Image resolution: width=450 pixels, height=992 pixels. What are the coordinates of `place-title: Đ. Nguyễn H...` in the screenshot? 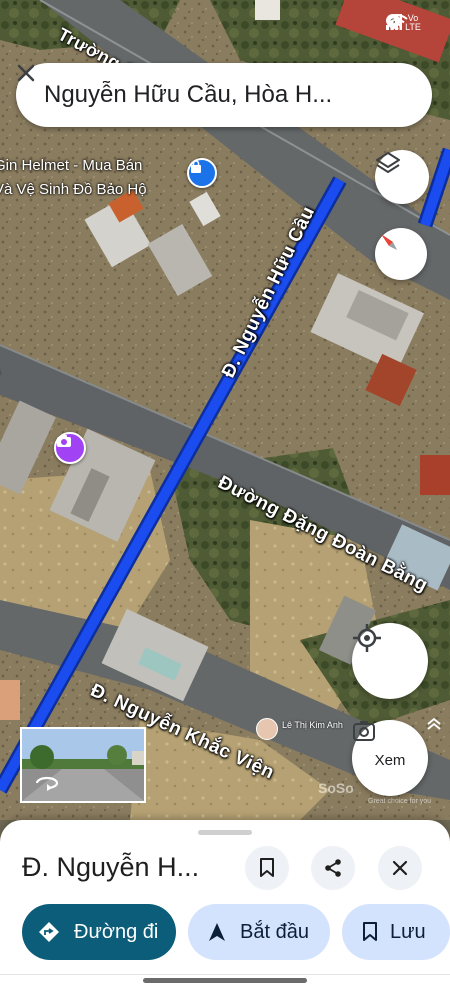 It's located at (111, 867).